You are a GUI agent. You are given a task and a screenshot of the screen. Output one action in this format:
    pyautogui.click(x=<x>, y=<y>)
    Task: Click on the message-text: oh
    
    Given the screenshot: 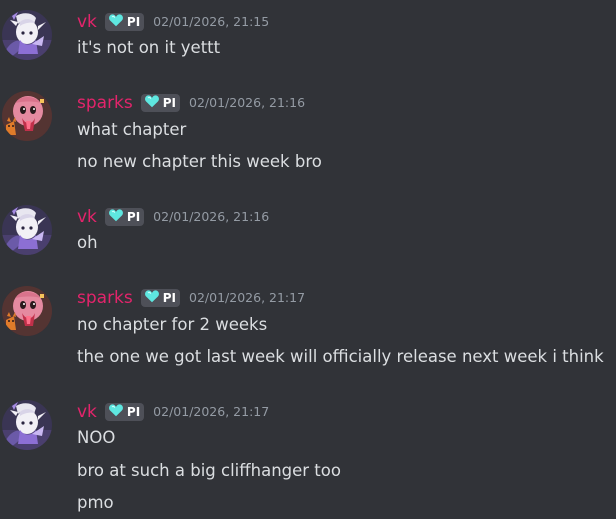 What is the action you would take?
    pyautogui.click(x=87, y=242)
    